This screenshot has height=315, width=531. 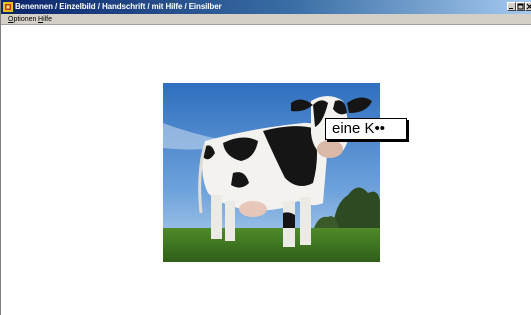 What do you see at coordinates (266, 19) in the screenshot?
I see `menu-bar: Optionen Hilfe` at bounding box center [266, 19].